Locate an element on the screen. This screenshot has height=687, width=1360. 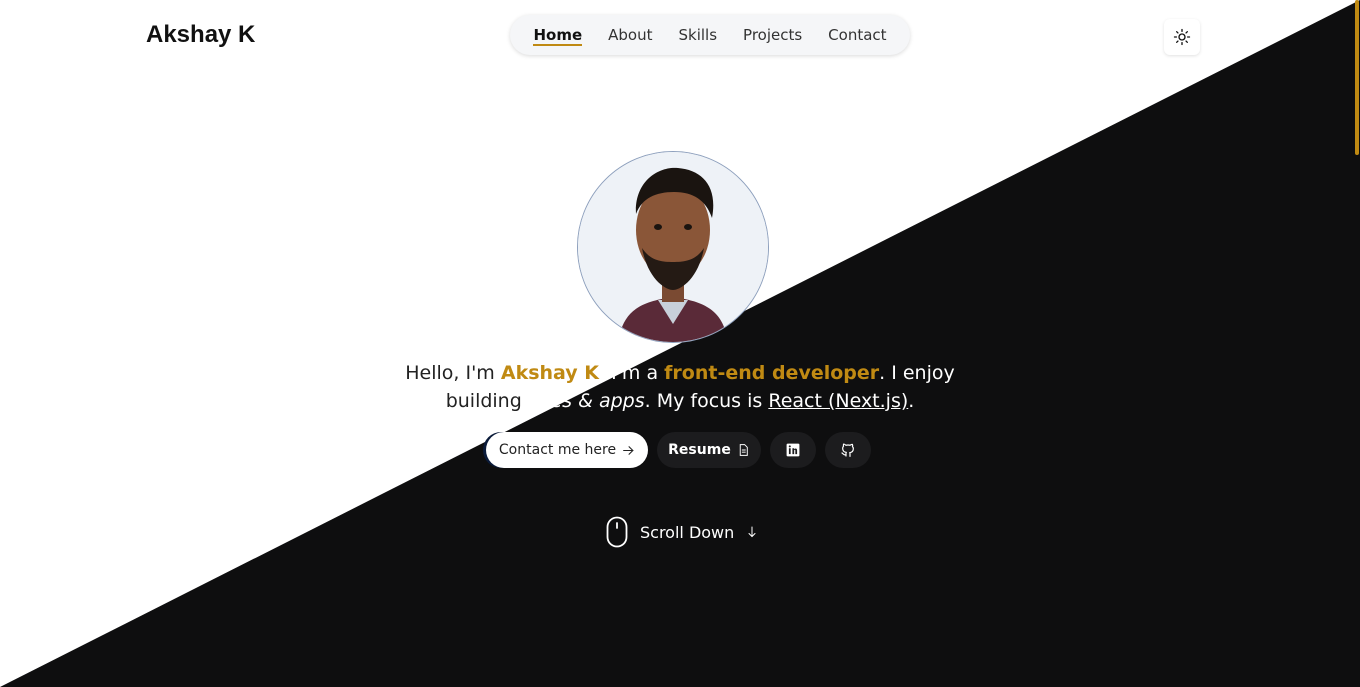
nav-contact: Contact is located at coordinates (857, 35).